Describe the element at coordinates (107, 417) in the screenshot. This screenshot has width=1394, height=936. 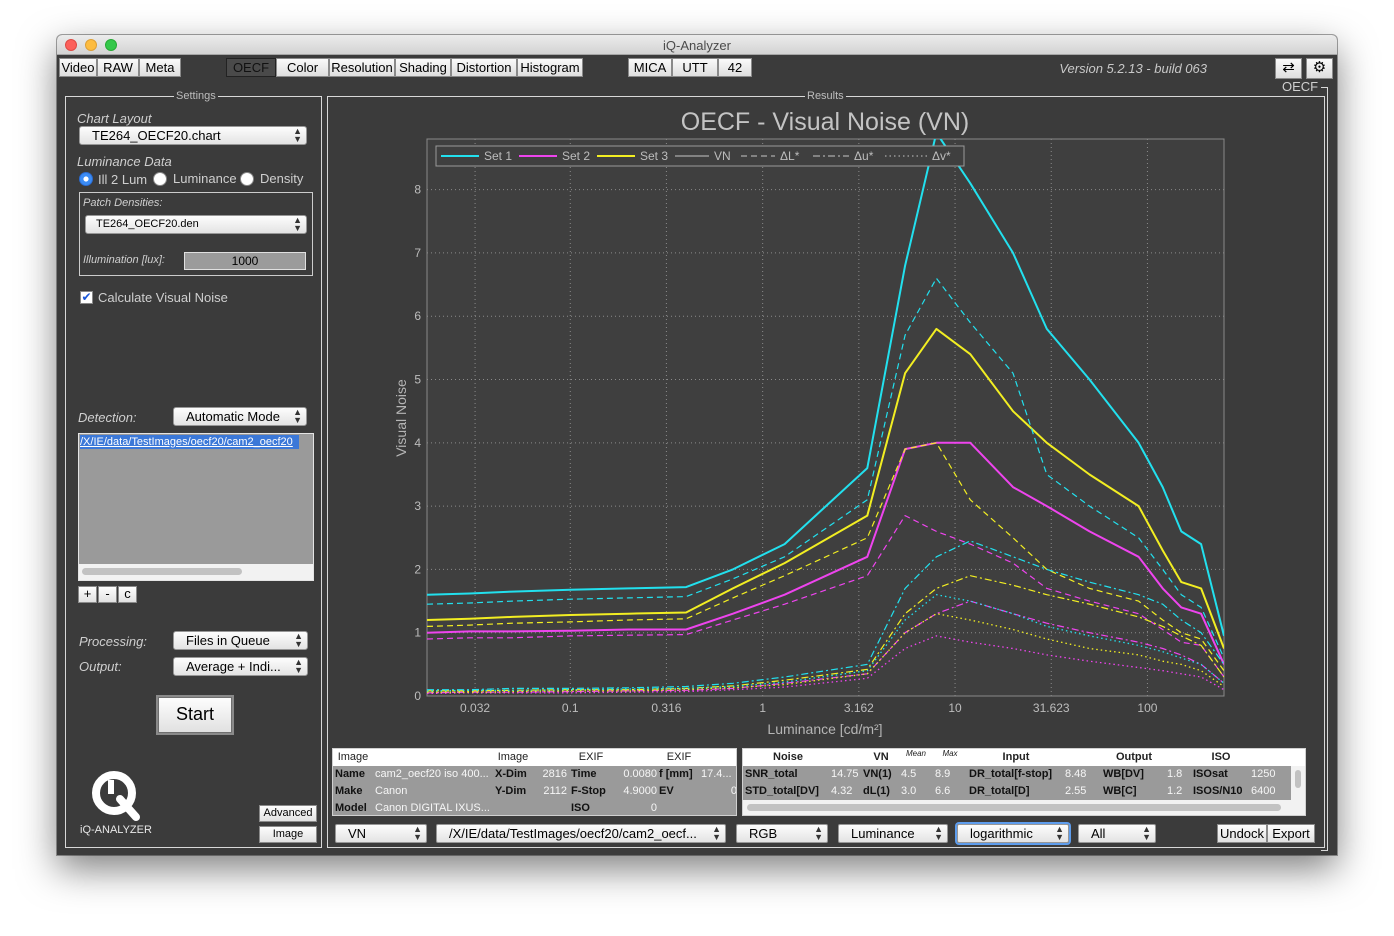
I see `detection-label: Detection:` at that location.